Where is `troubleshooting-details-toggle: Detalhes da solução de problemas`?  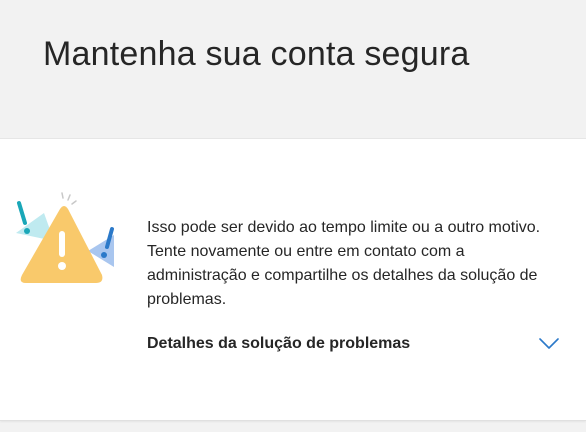
troubleshooting-details-toggle: Detalhes da solução de problemas is located at coordinates (353, 345).